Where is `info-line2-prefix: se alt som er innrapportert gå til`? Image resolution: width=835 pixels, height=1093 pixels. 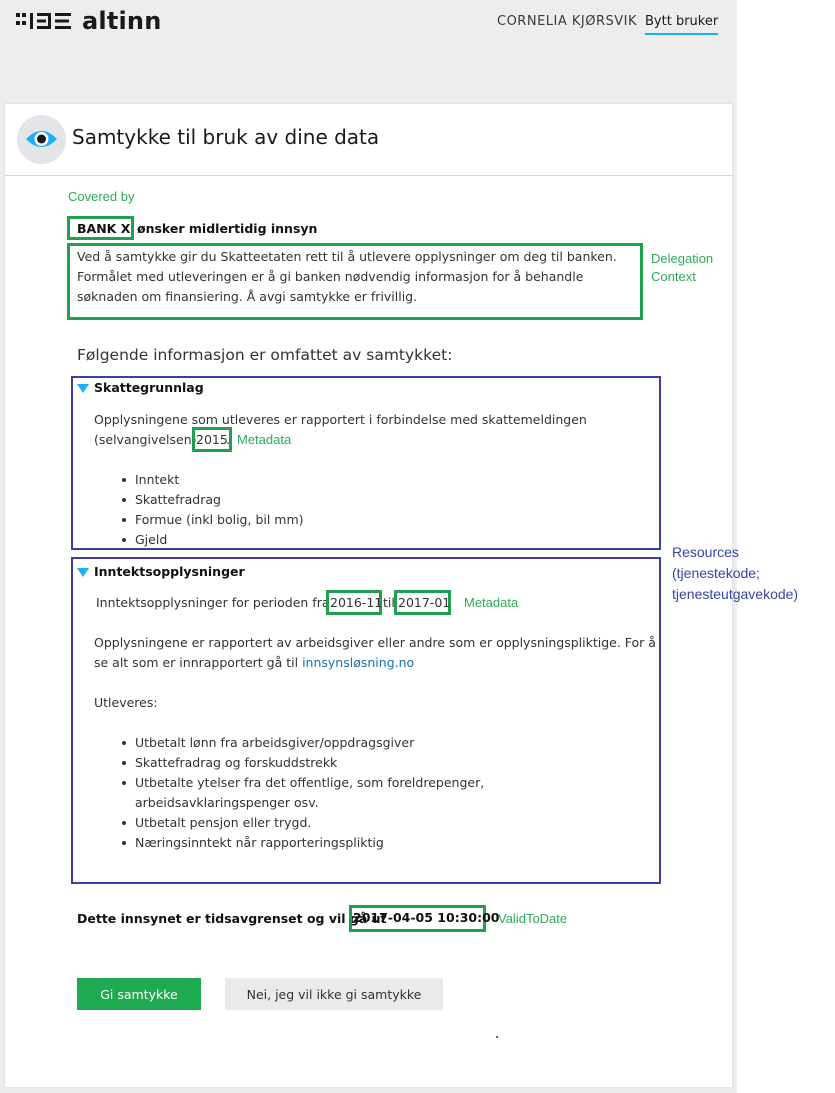
info-line2-prefix: se alt som er innrapportert gå til is located at coordinates (196, 662).